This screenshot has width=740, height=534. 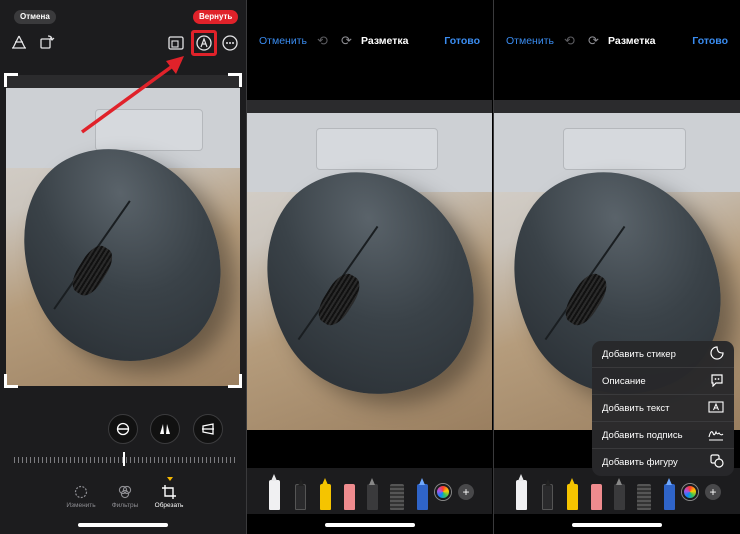 I want to click on tab-crop: Обрезать, so click(x=169, y=496).